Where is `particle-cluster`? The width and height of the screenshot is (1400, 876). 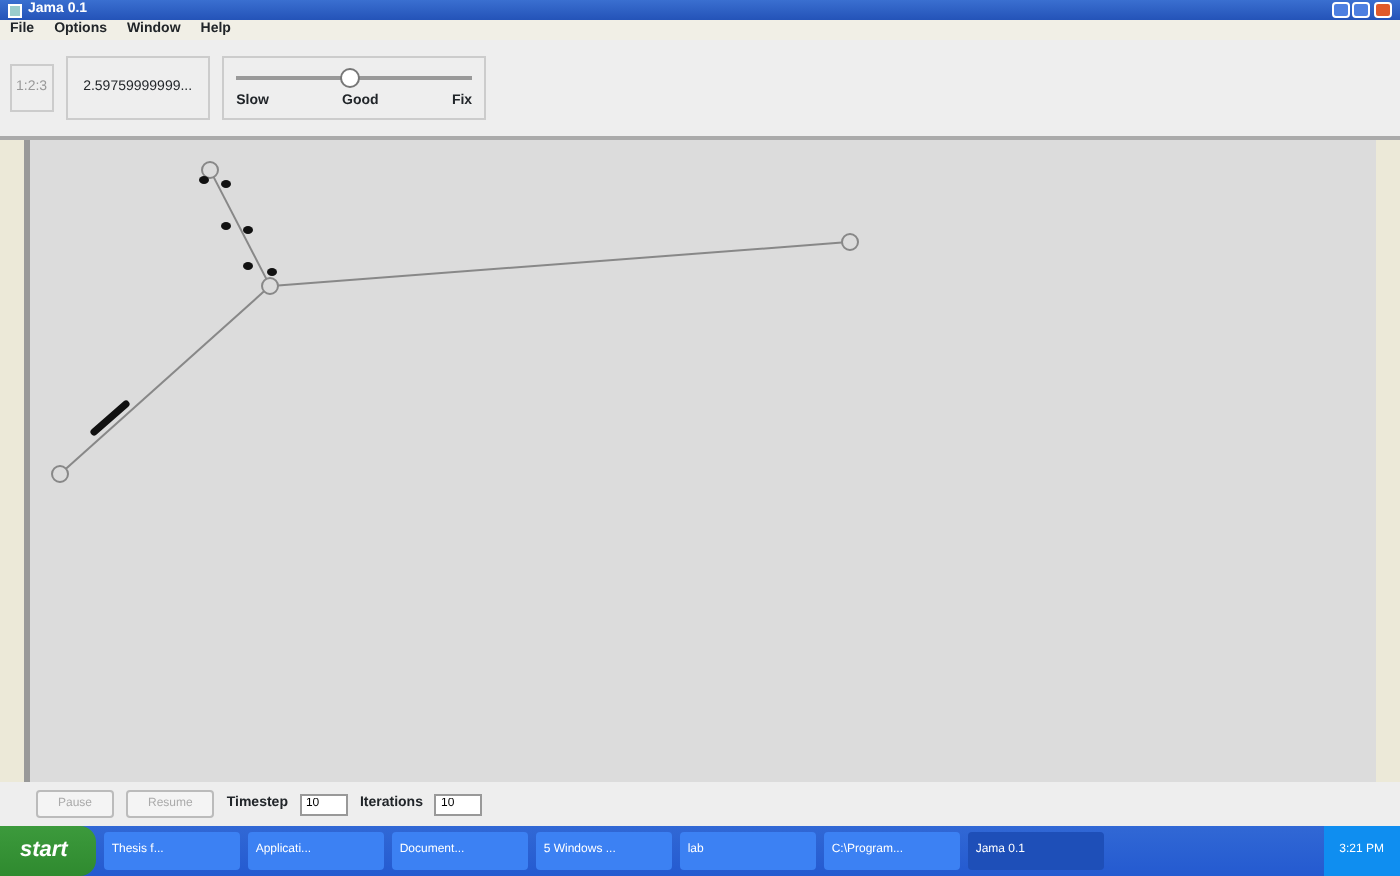
particle-cluster is located at coordinates (110, 418).